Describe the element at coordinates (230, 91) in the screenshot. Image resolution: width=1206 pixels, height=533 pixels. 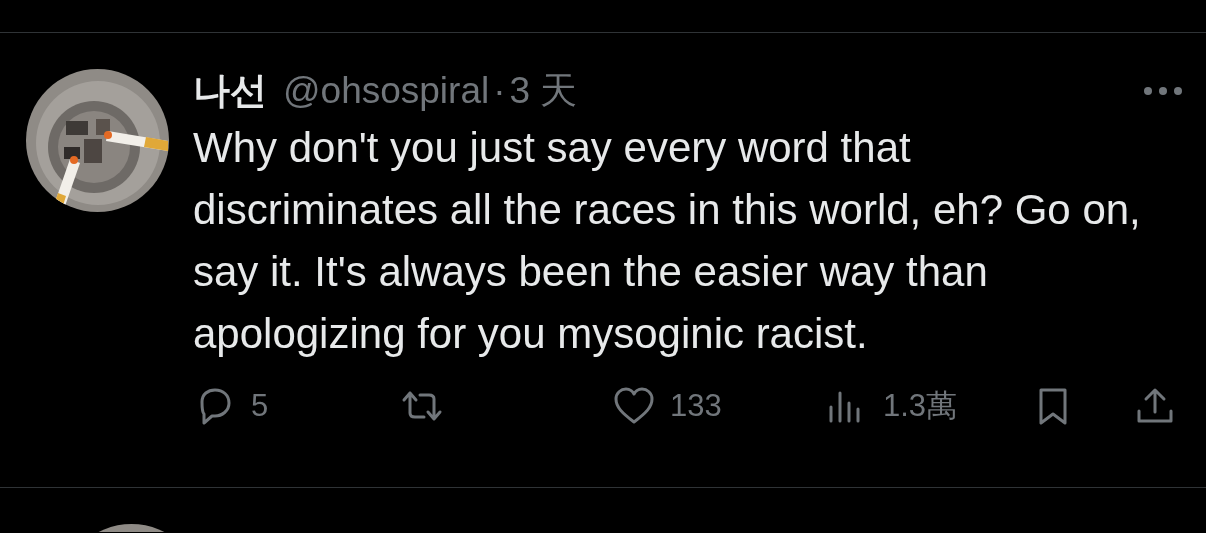
I see `display-name: 나선` at that location.